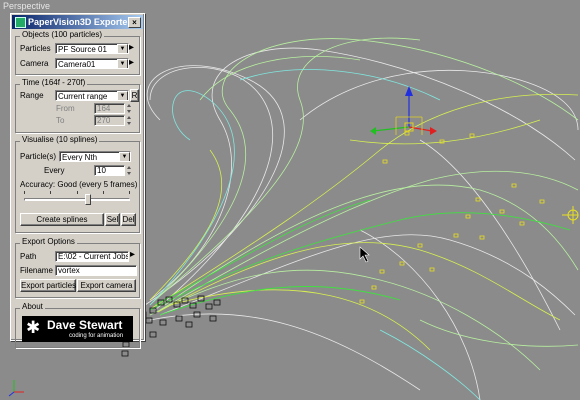 The height and width of the screenshot is (400, 580). I want to click on panel-titlebar: PaperVision3D Exporter ×, so click(77, 22).